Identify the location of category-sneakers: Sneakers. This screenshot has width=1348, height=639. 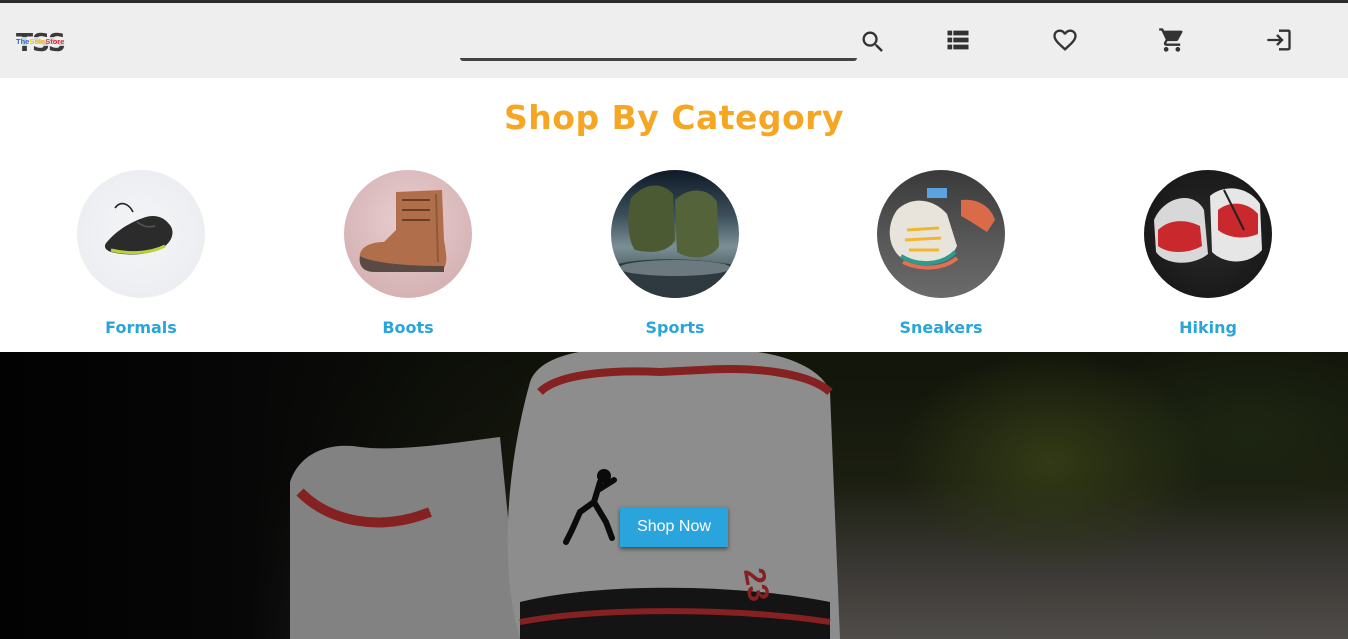
(941, 253).